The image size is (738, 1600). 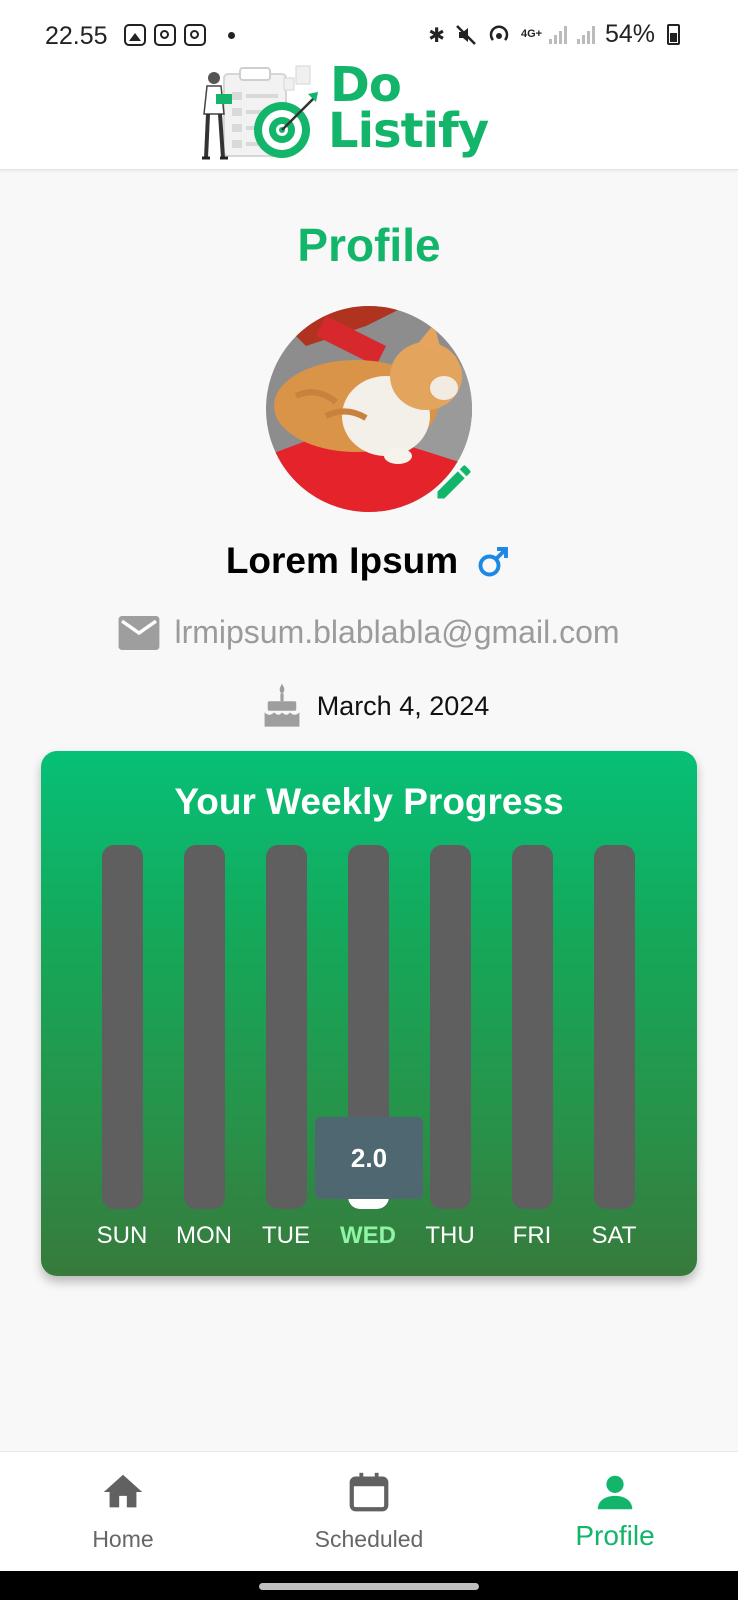 I want to click on bottom-nav: Home Scheduled Profile, so click(x=369, y=1511).